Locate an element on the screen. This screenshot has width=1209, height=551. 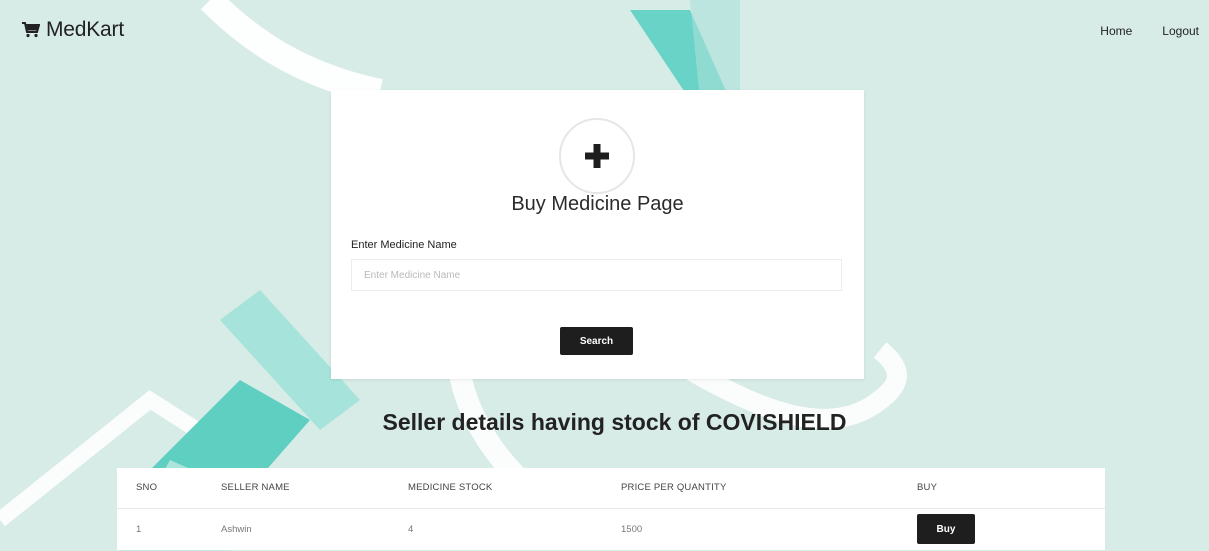
cell-buy: Buy is located at coordinates (1001, 529).